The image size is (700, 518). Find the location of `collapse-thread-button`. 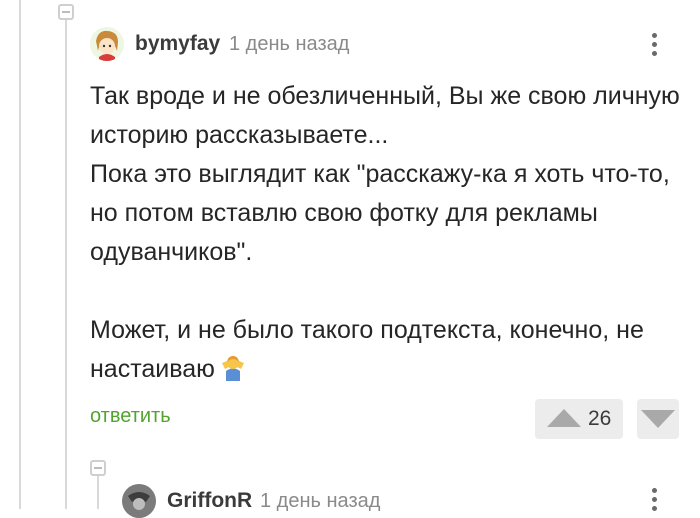

collapse-thread-button is located at coordinates (66, 12).